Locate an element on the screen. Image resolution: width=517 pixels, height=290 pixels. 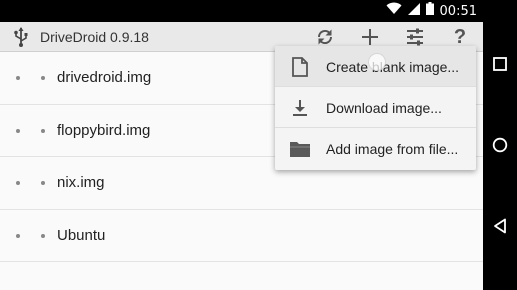
cell-signal-icon is located at coordinates (413, 11).